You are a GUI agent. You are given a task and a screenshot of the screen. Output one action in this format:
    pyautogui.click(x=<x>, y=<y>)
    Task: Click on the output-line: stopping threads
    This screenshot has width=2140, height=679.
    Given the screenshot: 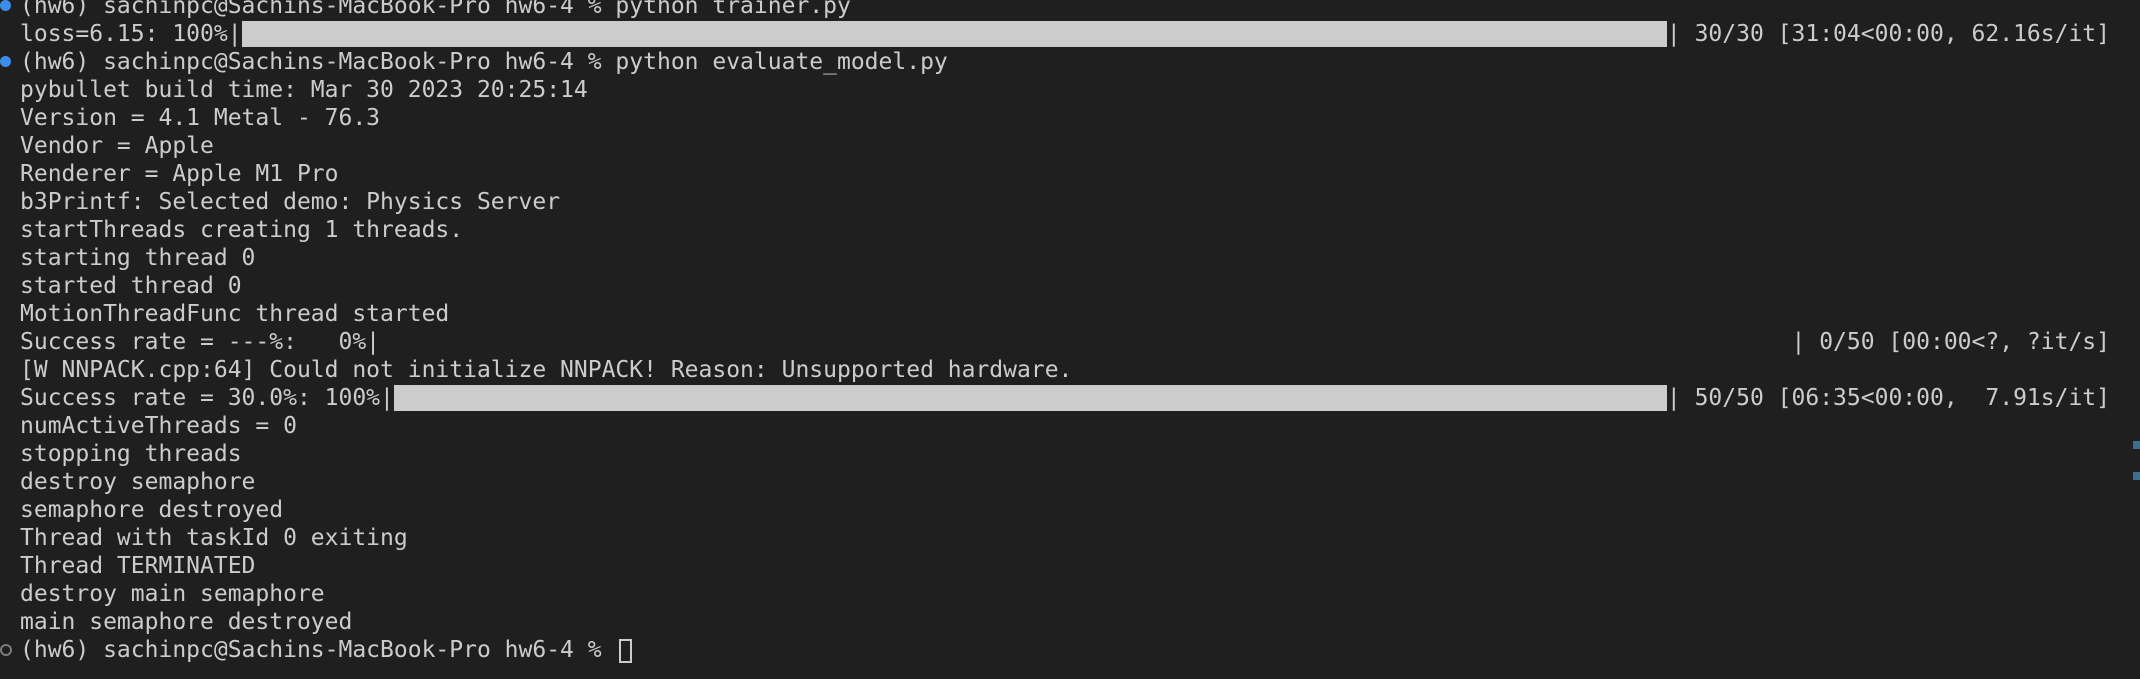 What is the action you would take?
    pyautogui.click(x=131, y=454)
    